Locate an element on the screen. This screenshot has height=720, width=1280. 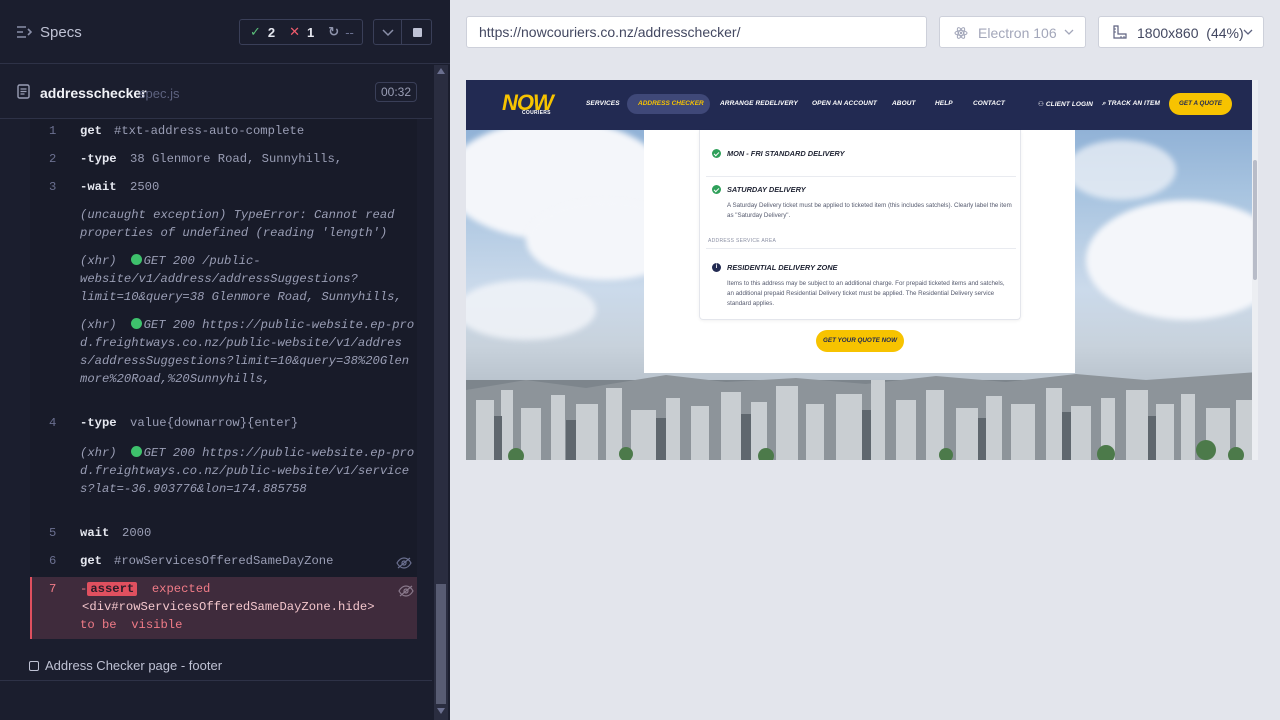
scroll-down-arrow-icon is located at coordinates (441, 711).